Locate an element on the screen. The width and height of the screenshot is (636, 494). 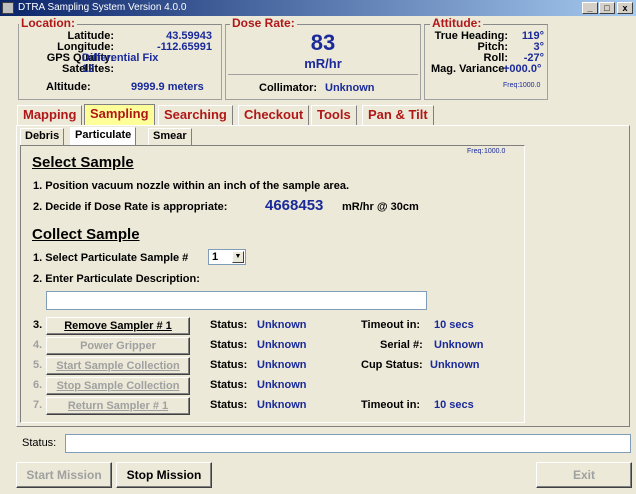
action-5-extra-value: Unknown is located at coordinates (455, 365).